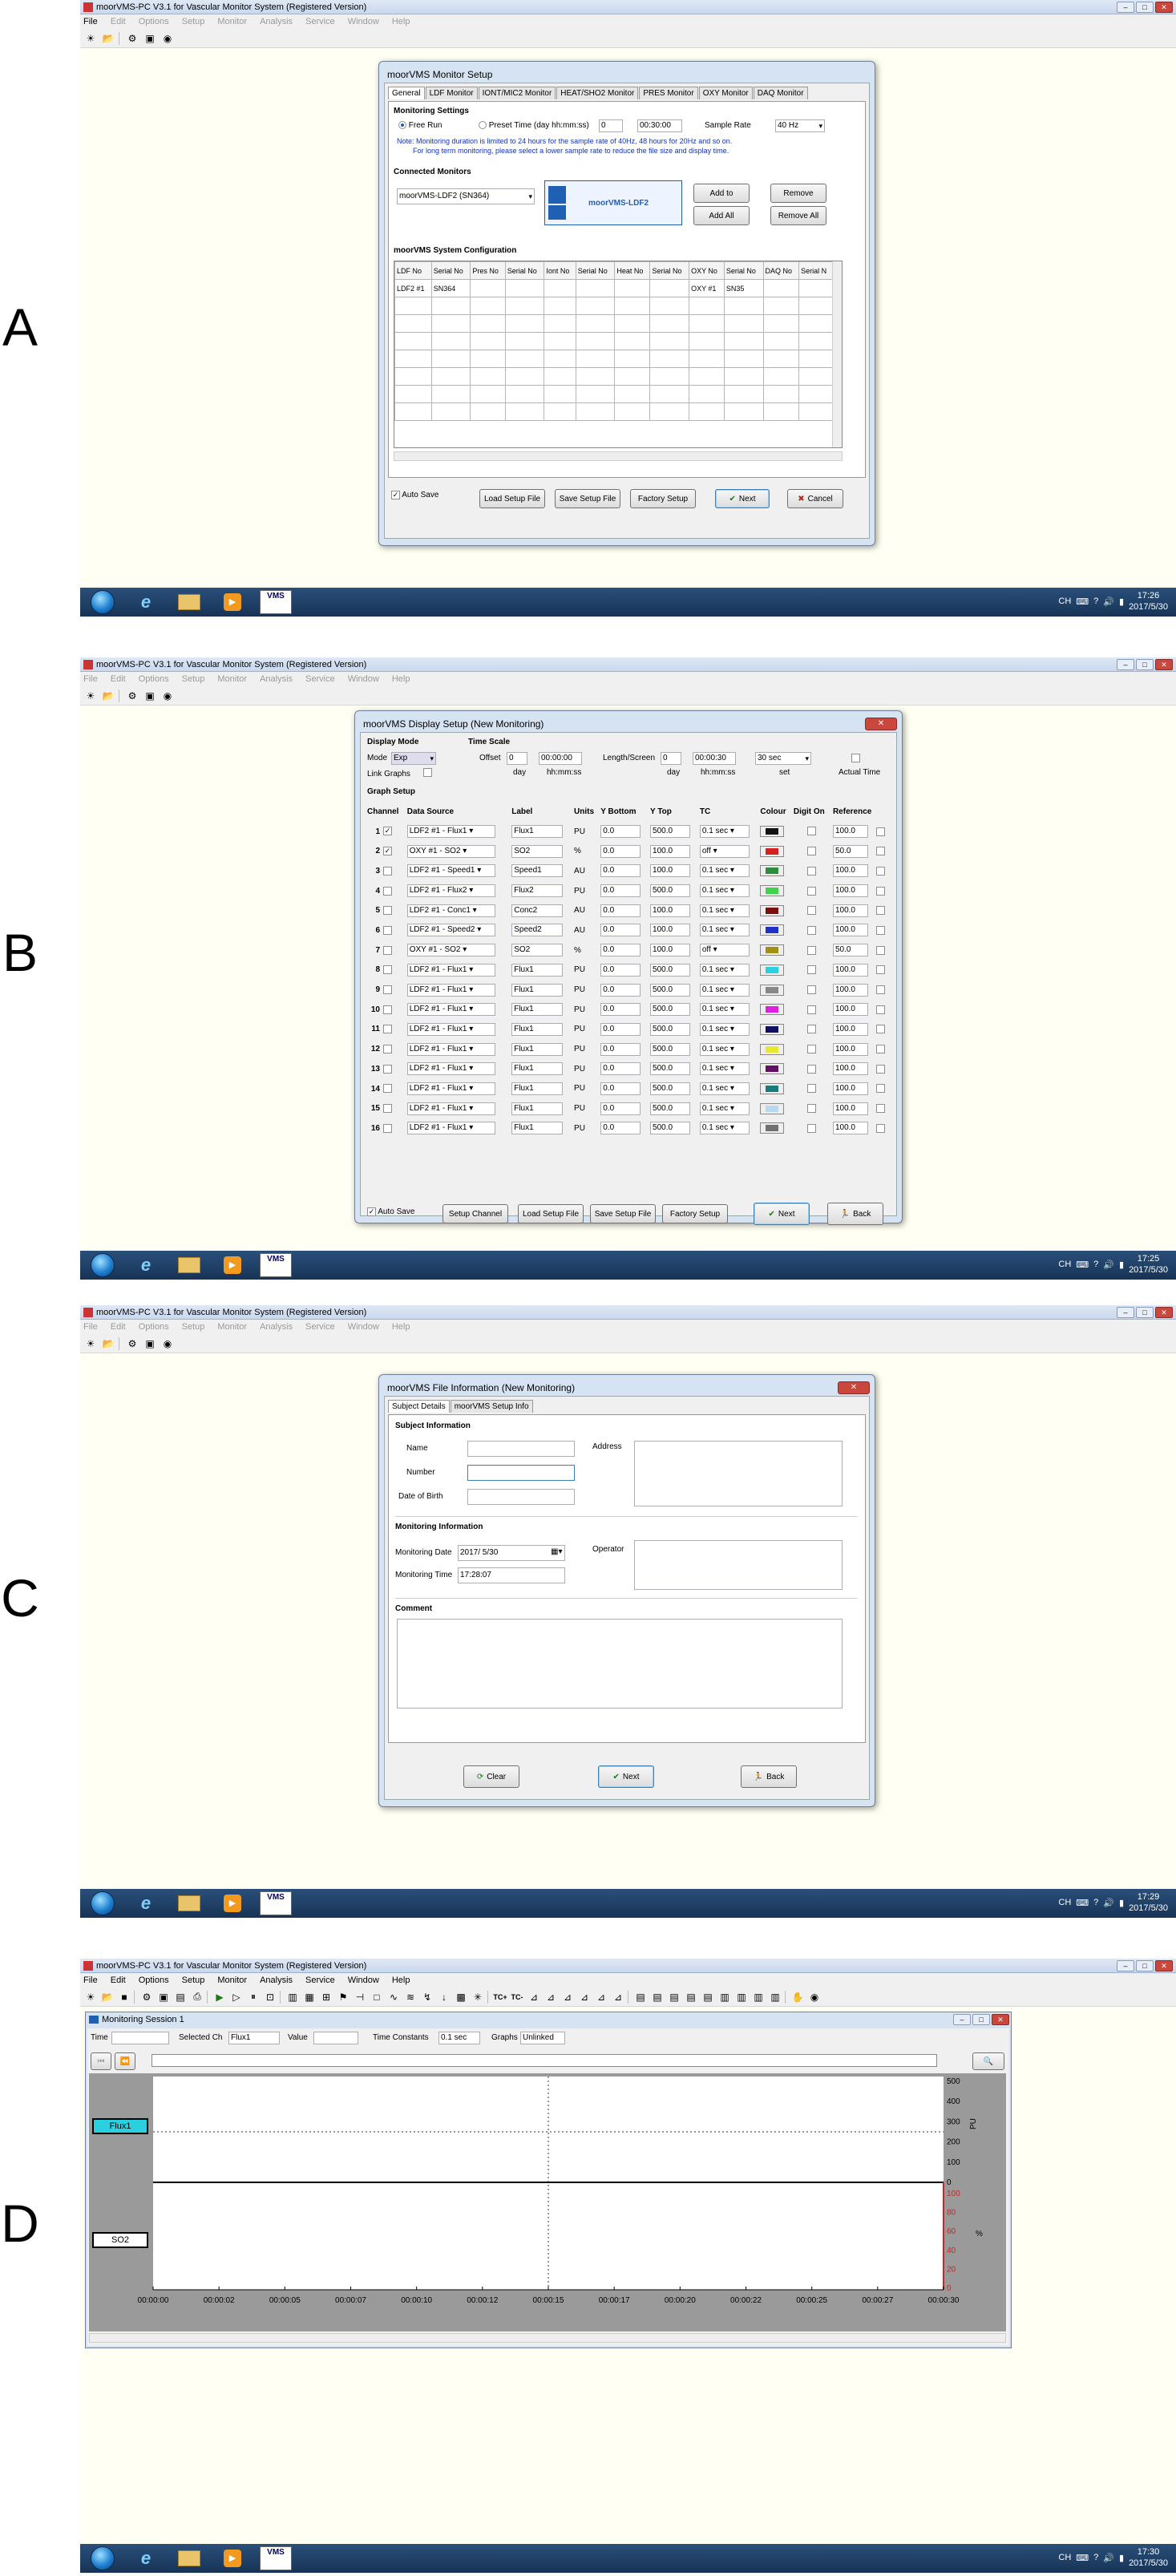 The image size is (1176, 2576). What do you see at coordinates (850, 851) in the screenshot?
I see `reference-field: 50.0` at bounding box center [850, 851].